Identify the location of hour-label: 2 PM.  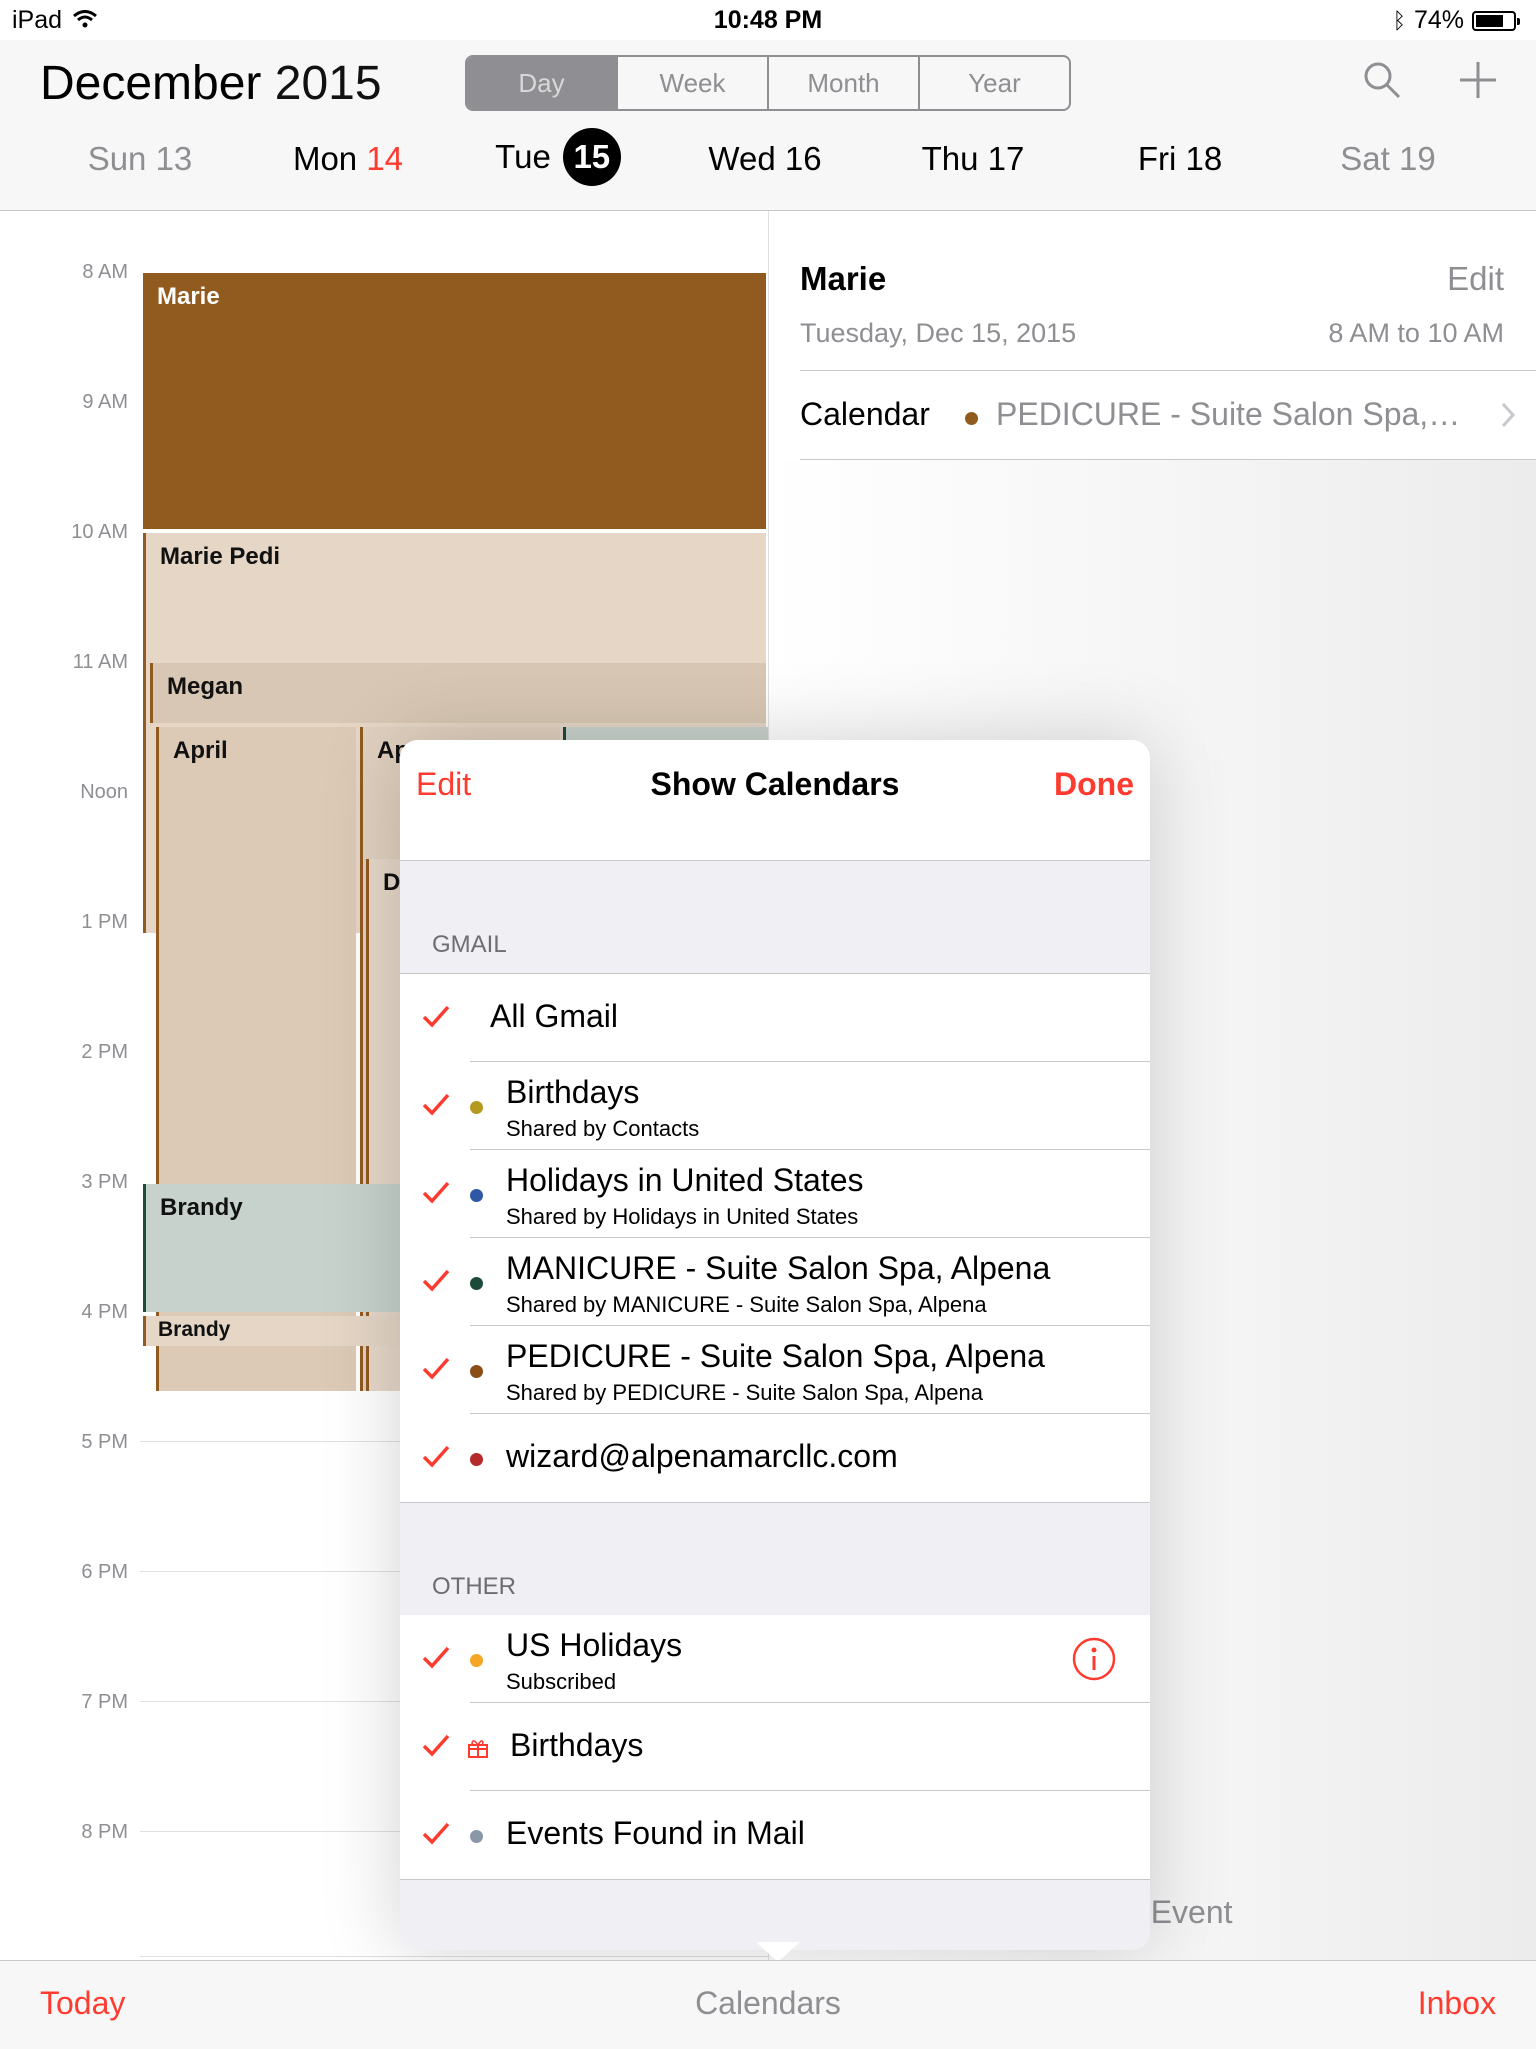
(104, 1052).